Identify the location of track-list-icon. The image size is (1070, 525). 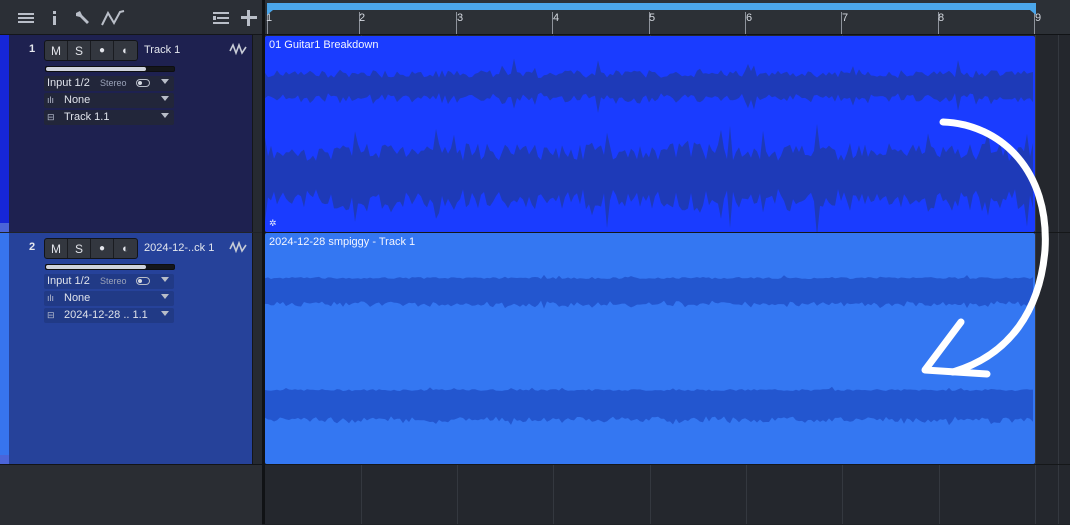
(221, 18).